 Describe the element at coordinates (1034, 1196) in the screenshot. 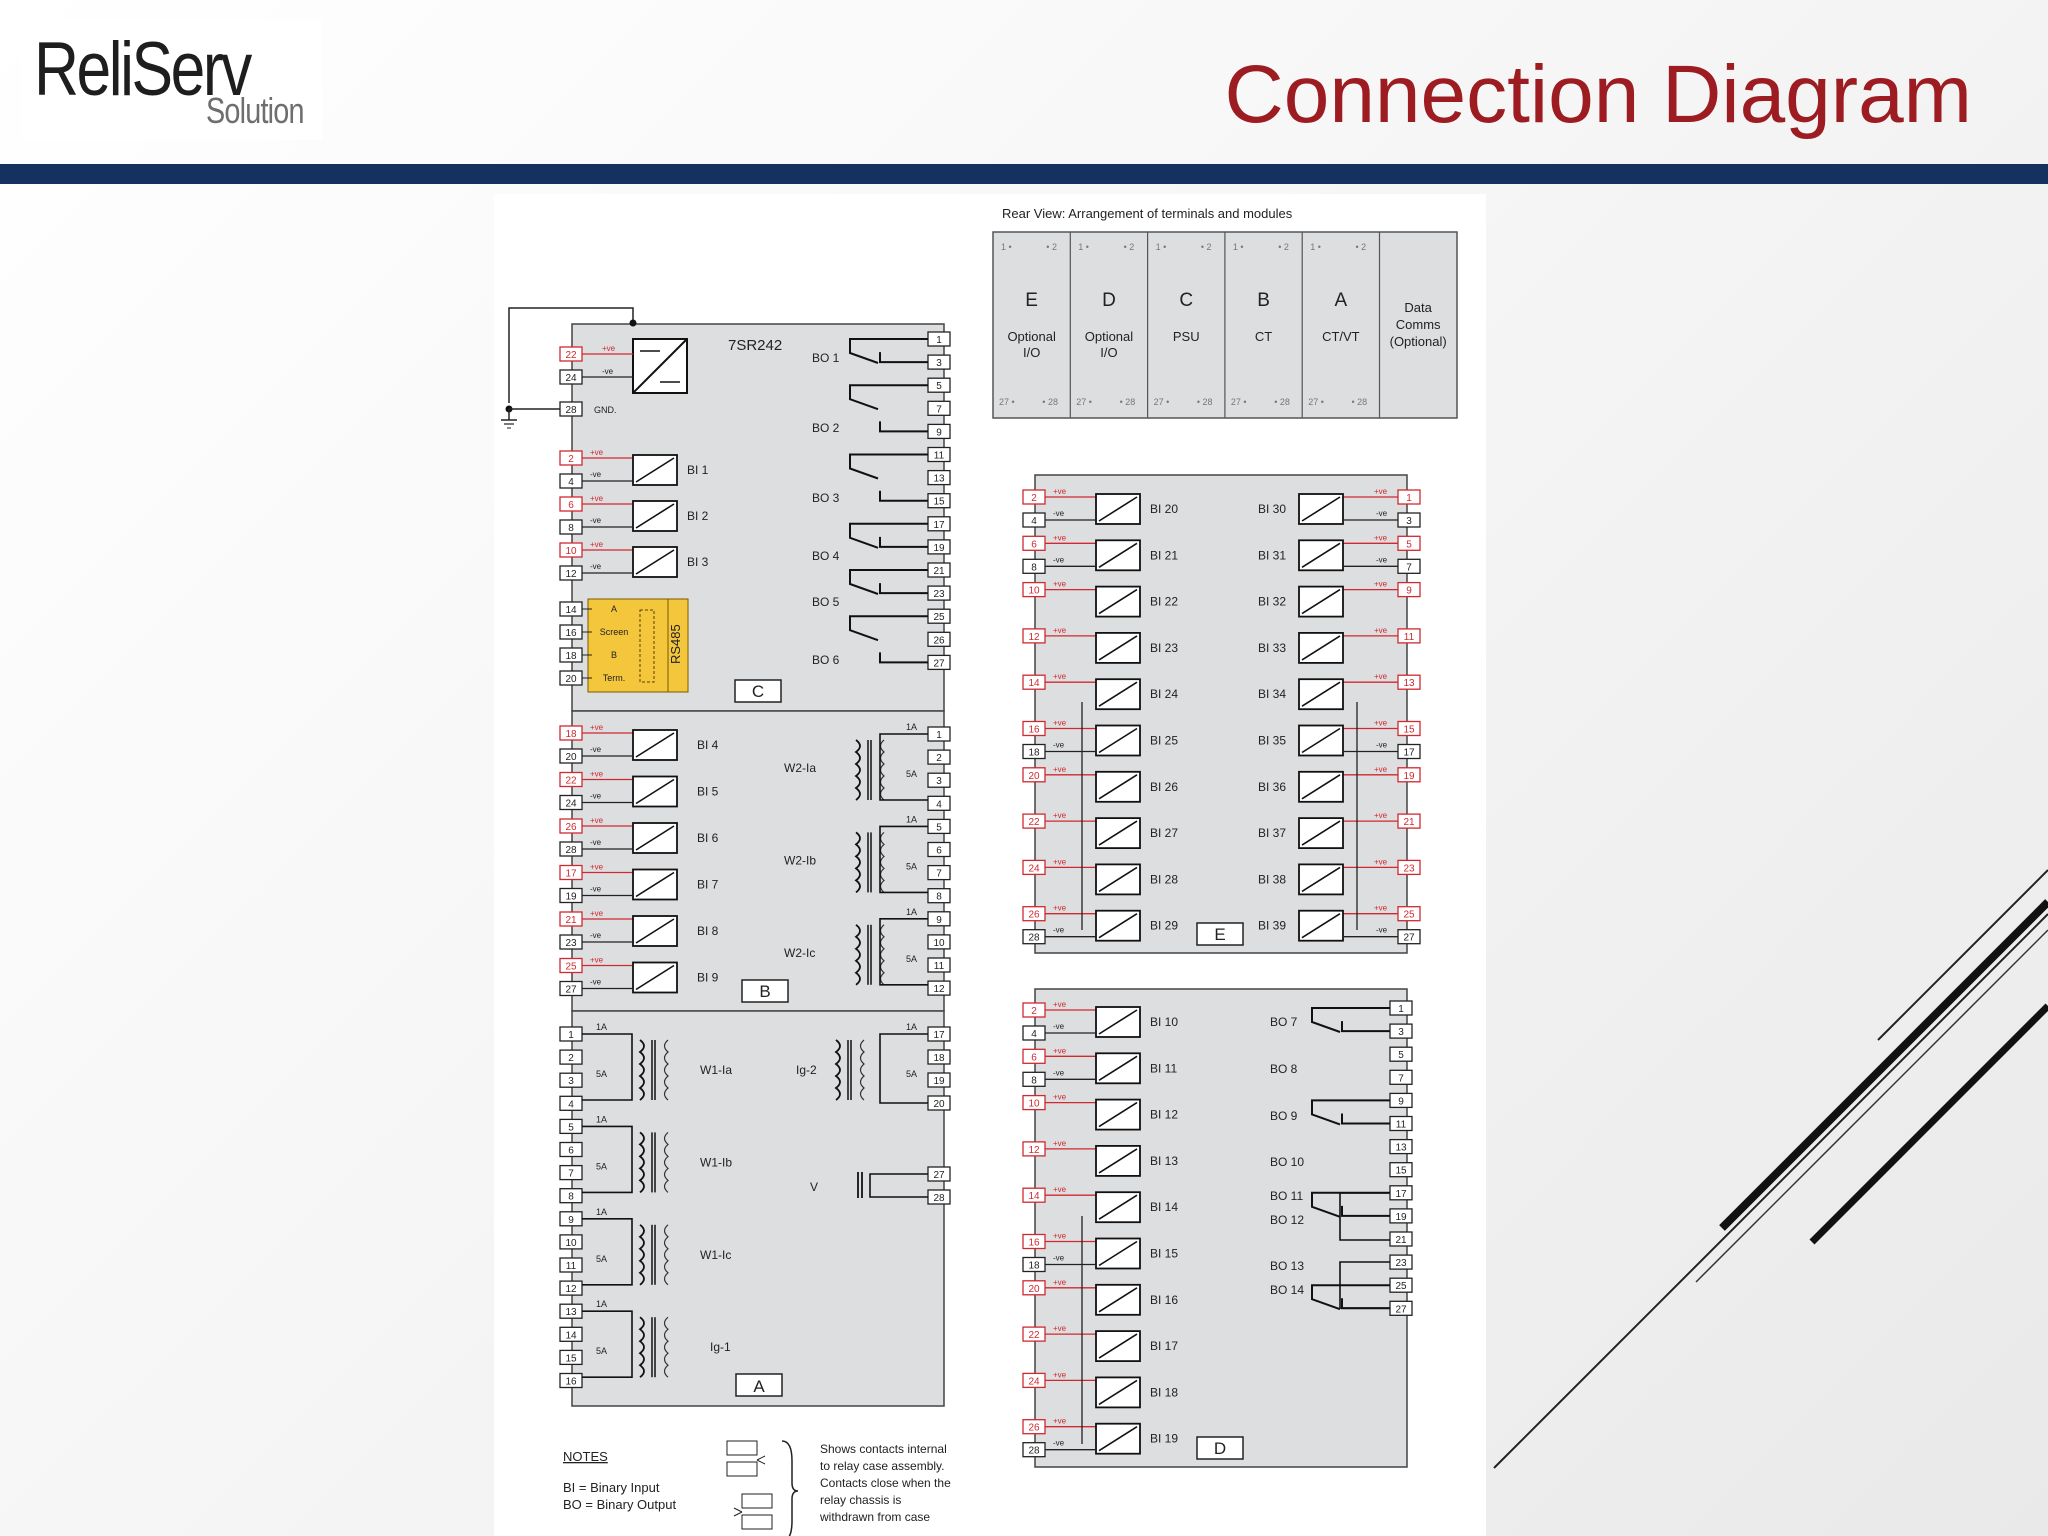

I see `d-l-14-pos-number: 14` at that location.